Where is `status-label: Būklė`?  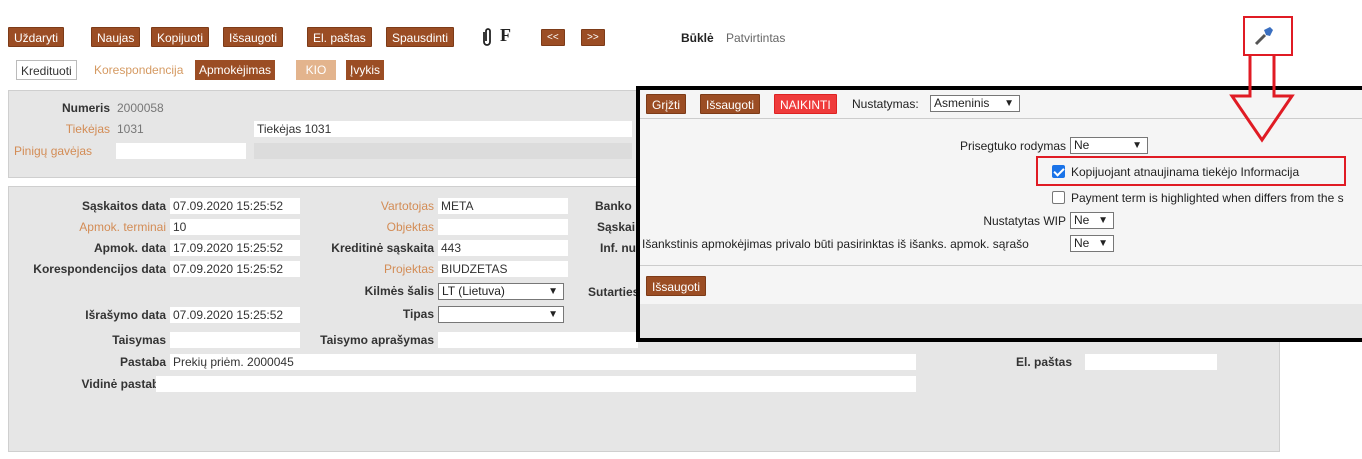
status-label: Būklė is located at coordinates (697, 38).